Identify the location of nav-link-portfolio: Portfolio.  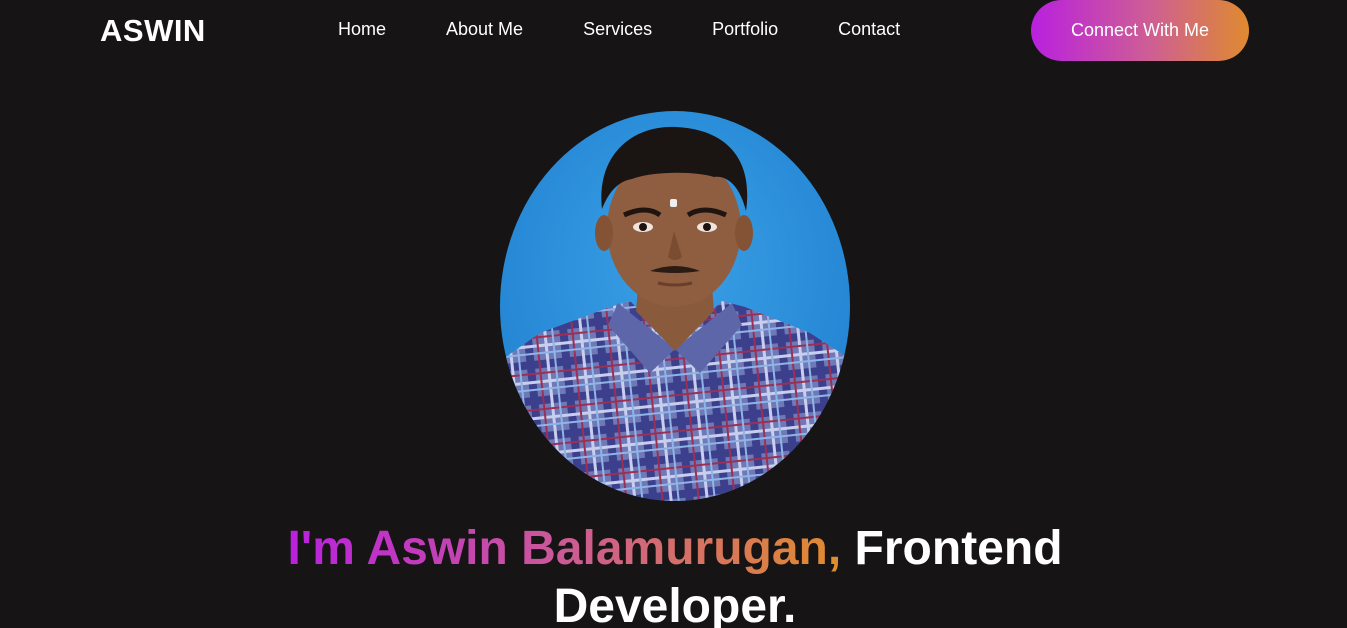
(745, 29).